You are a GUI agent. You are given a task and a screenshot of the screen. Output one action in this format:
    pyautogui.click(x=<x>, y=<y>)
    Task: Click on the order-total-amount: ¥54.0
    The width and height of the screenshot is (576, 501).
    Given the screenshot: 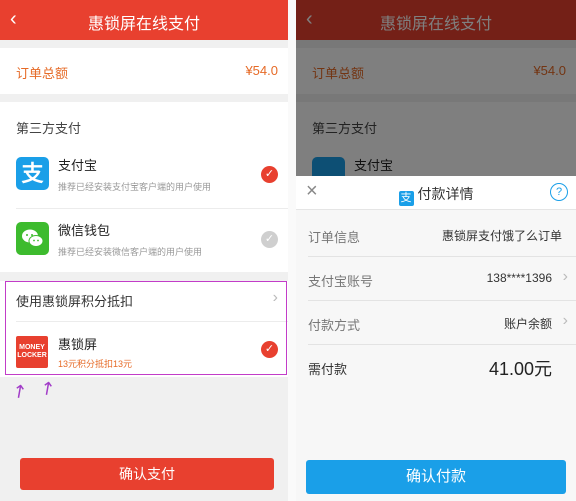 What is the action you would take?
    pyautogui.click(x=261, y=70)
    